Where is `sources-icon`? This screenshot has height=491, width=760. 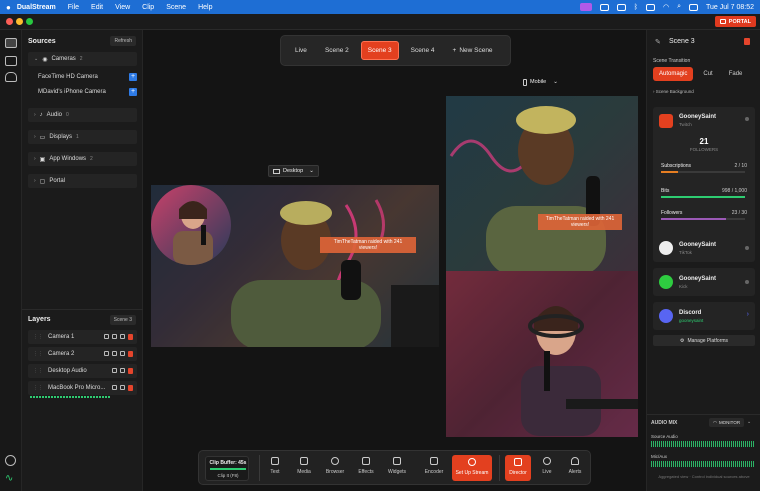
sources-icon is located at coordinates (11, 43).